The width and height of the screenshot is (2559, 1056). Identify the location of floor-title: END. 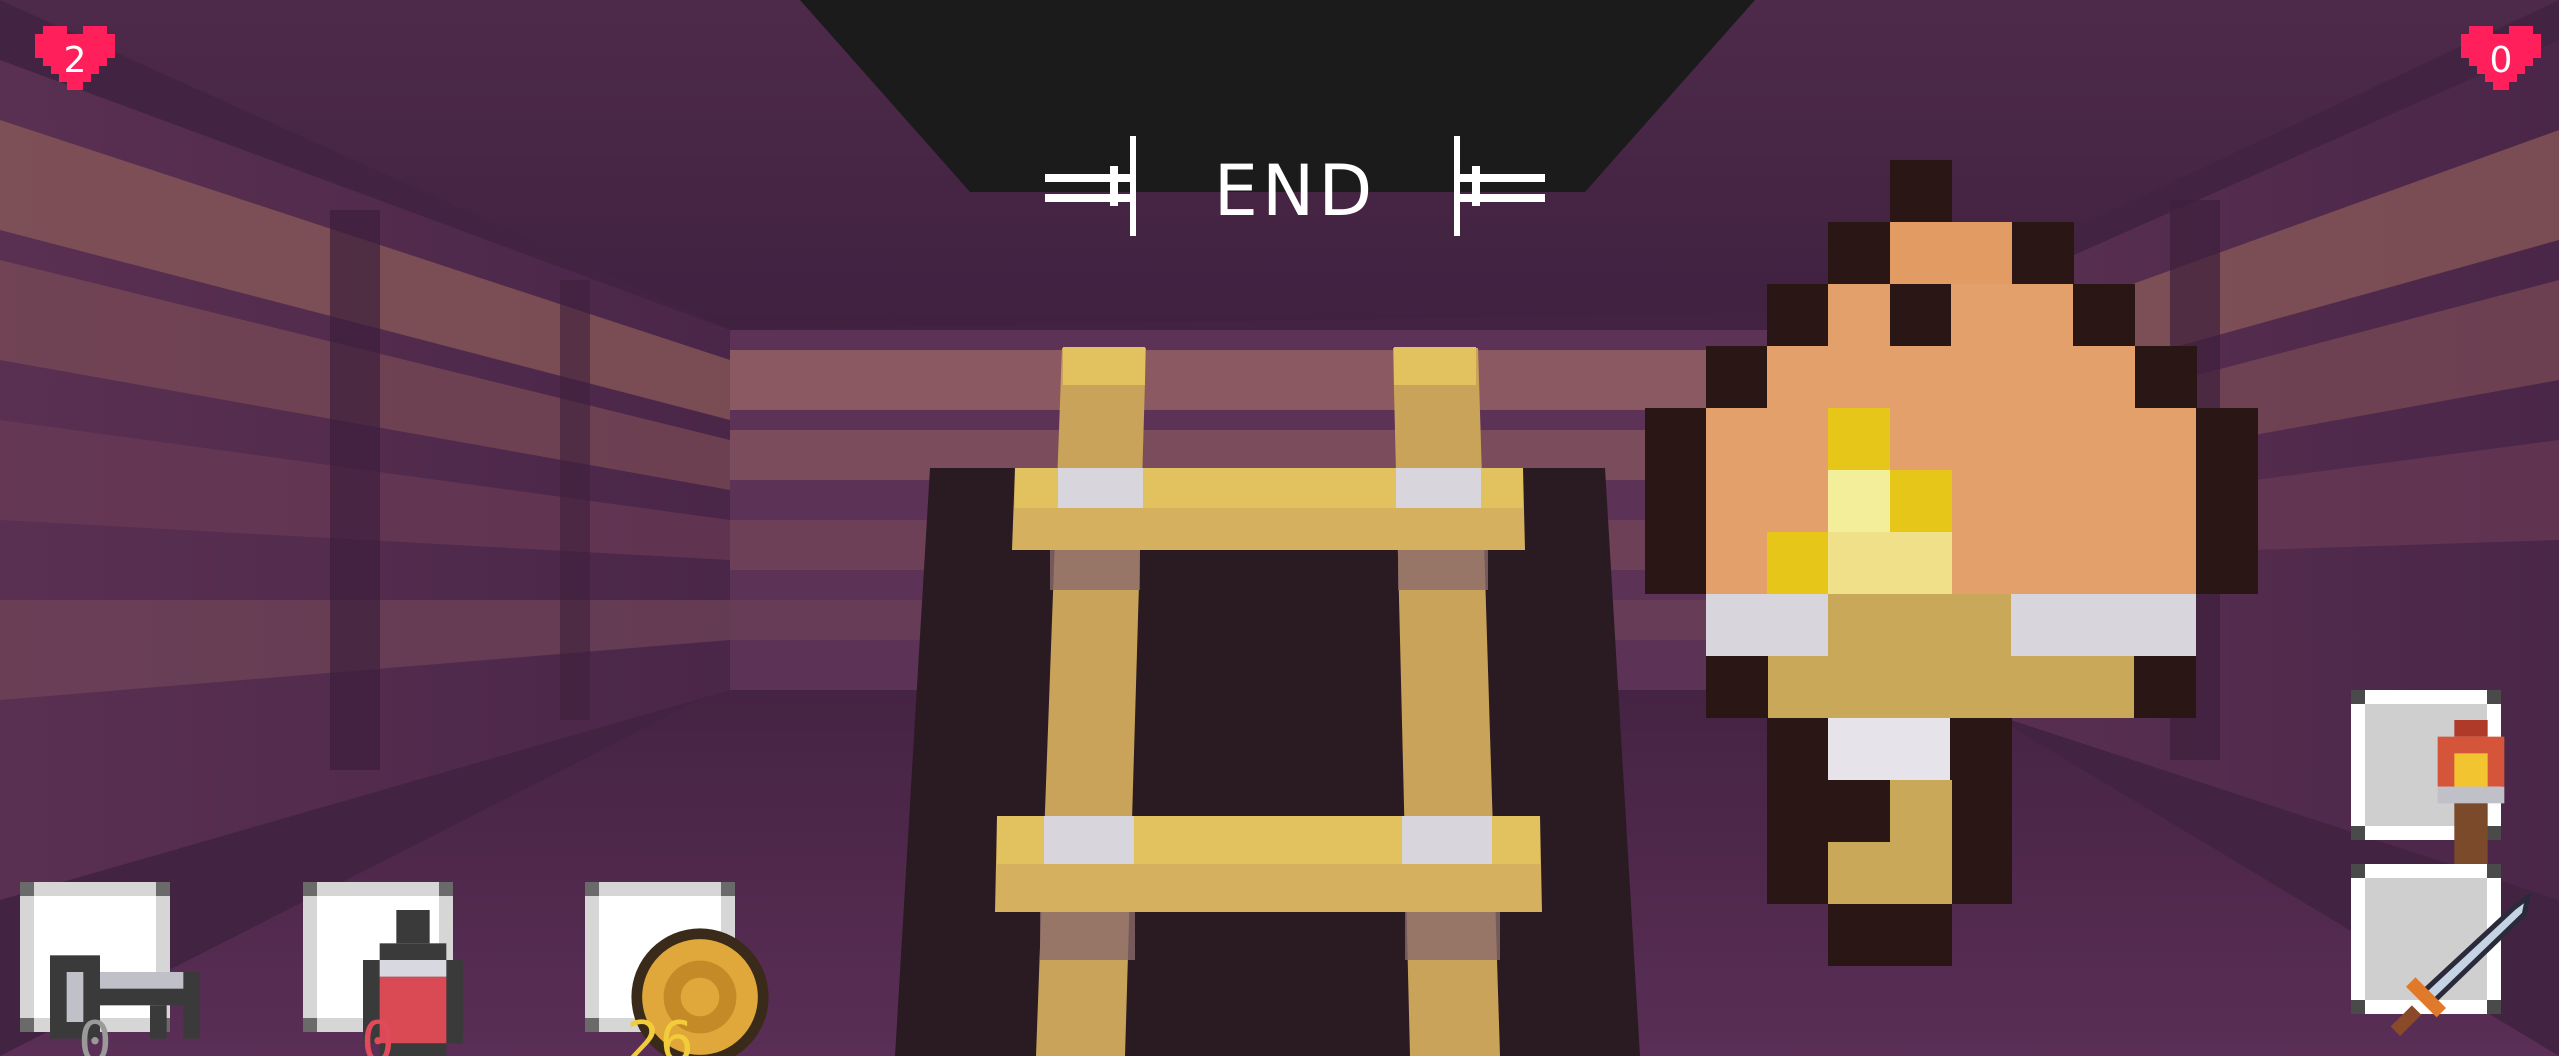
(1295, 190).